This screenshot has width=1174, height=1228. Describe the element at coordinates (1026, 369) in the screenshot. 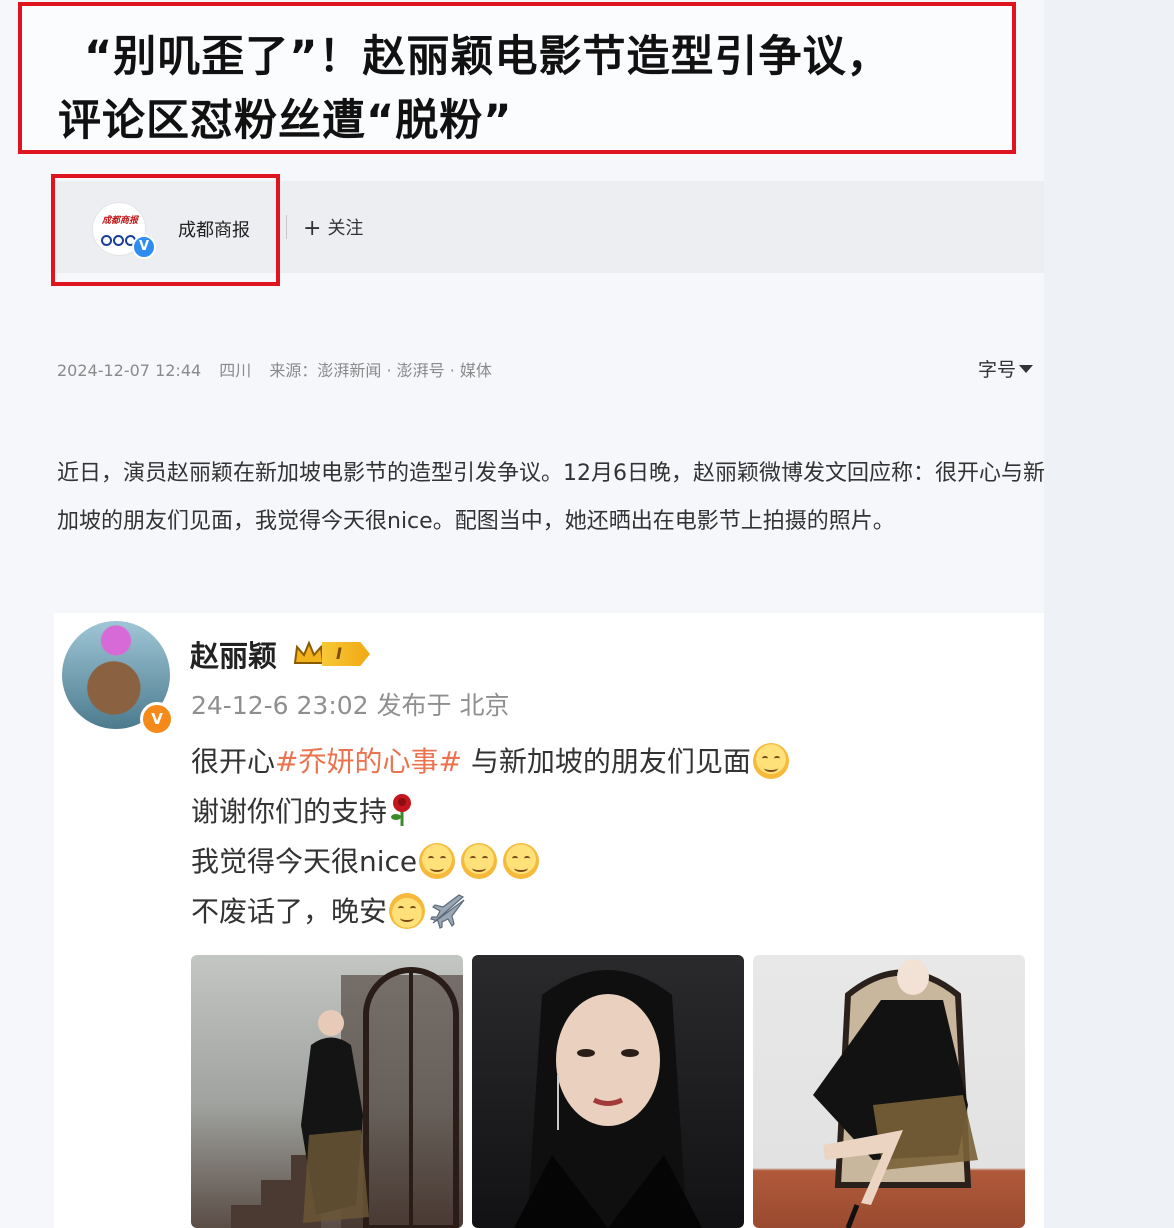

I see `caret-down-icon` at that location.